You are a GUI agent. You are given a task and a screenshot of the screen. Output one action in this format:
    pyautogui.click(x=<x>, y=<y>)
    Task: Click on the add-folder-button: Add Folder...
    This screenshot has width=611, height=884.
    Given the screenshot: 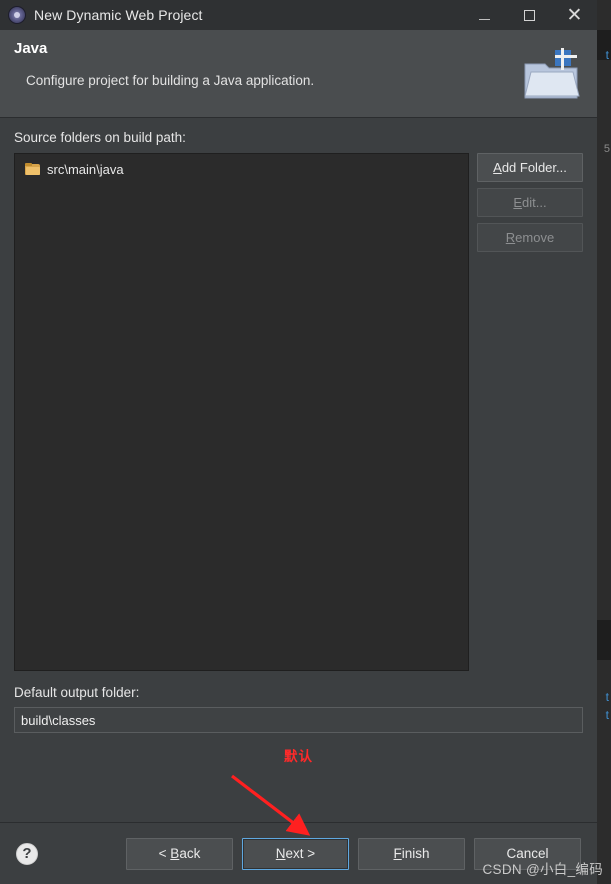 What is the action you would take?
    pyautogui.click(x=530, y=167)
    